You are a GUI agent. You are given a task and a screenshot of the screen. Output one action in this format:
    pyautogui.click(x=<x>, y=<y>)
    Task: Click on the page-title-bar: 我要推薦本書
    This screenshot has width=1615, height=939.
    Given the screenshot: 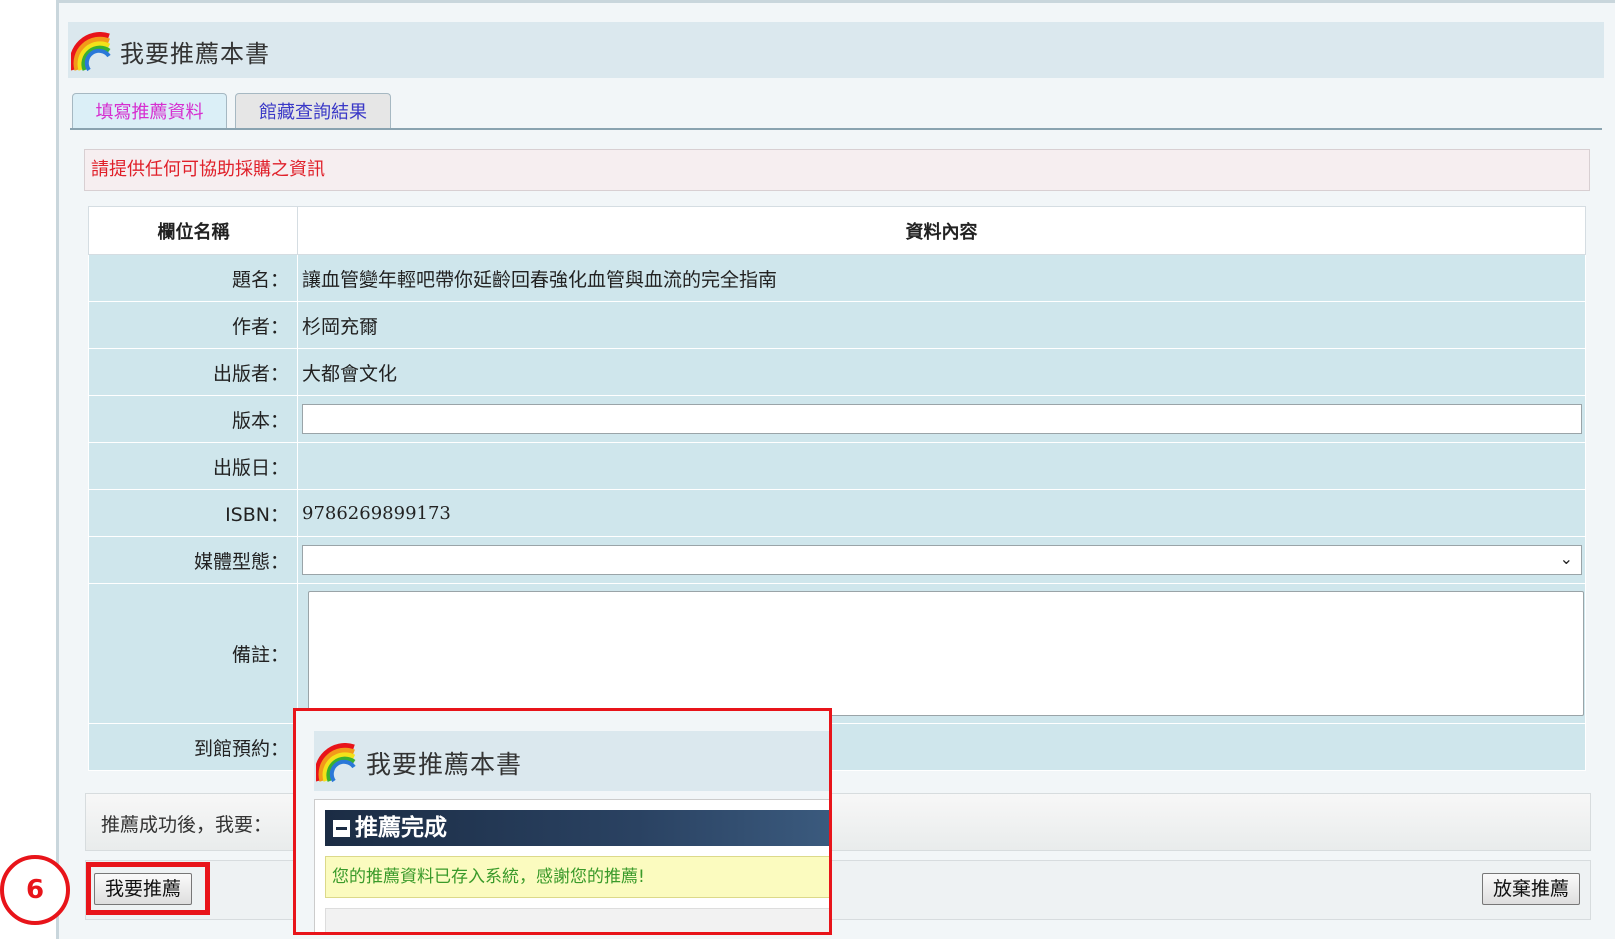 What is the action you would take?
    pyautogui.click(x=836, y=50)
    